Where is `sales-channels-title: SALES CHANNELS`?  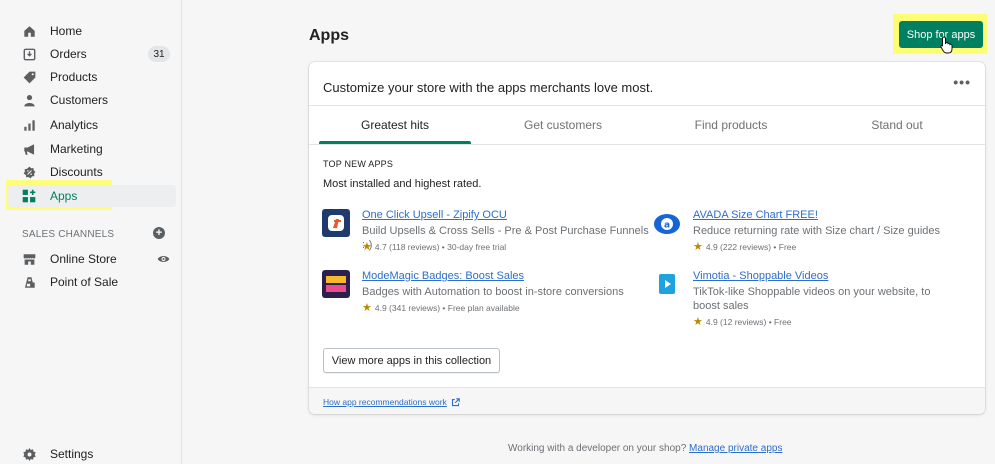
sales-channels-title: SALES CHANNELS is located at coordinates (68, 234).